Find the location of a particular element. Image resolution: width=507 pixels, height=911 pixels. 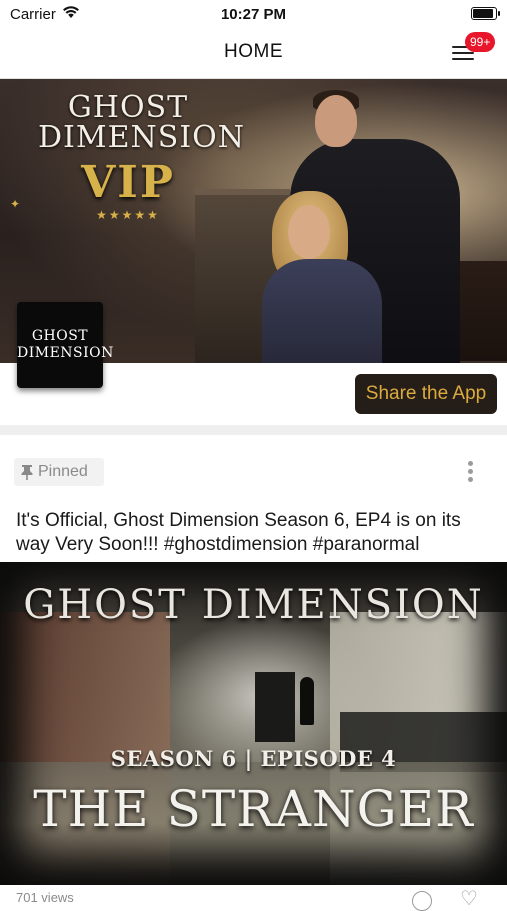

nav-bar: HOME 99+ is located at coordinates (253, 53).